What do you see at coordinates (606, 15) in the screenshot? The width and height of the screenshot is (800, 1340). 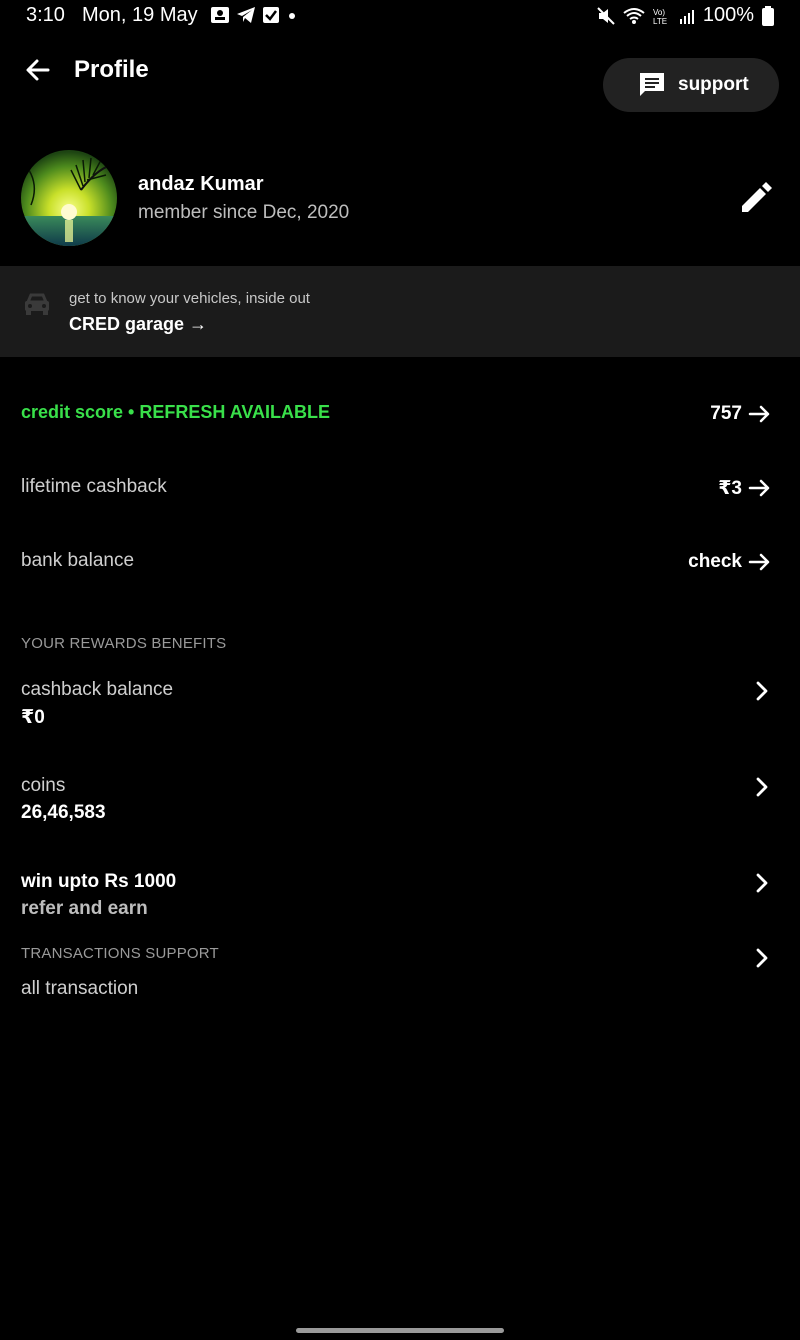 I see `mute-icon` at bounding box center [606, 15].